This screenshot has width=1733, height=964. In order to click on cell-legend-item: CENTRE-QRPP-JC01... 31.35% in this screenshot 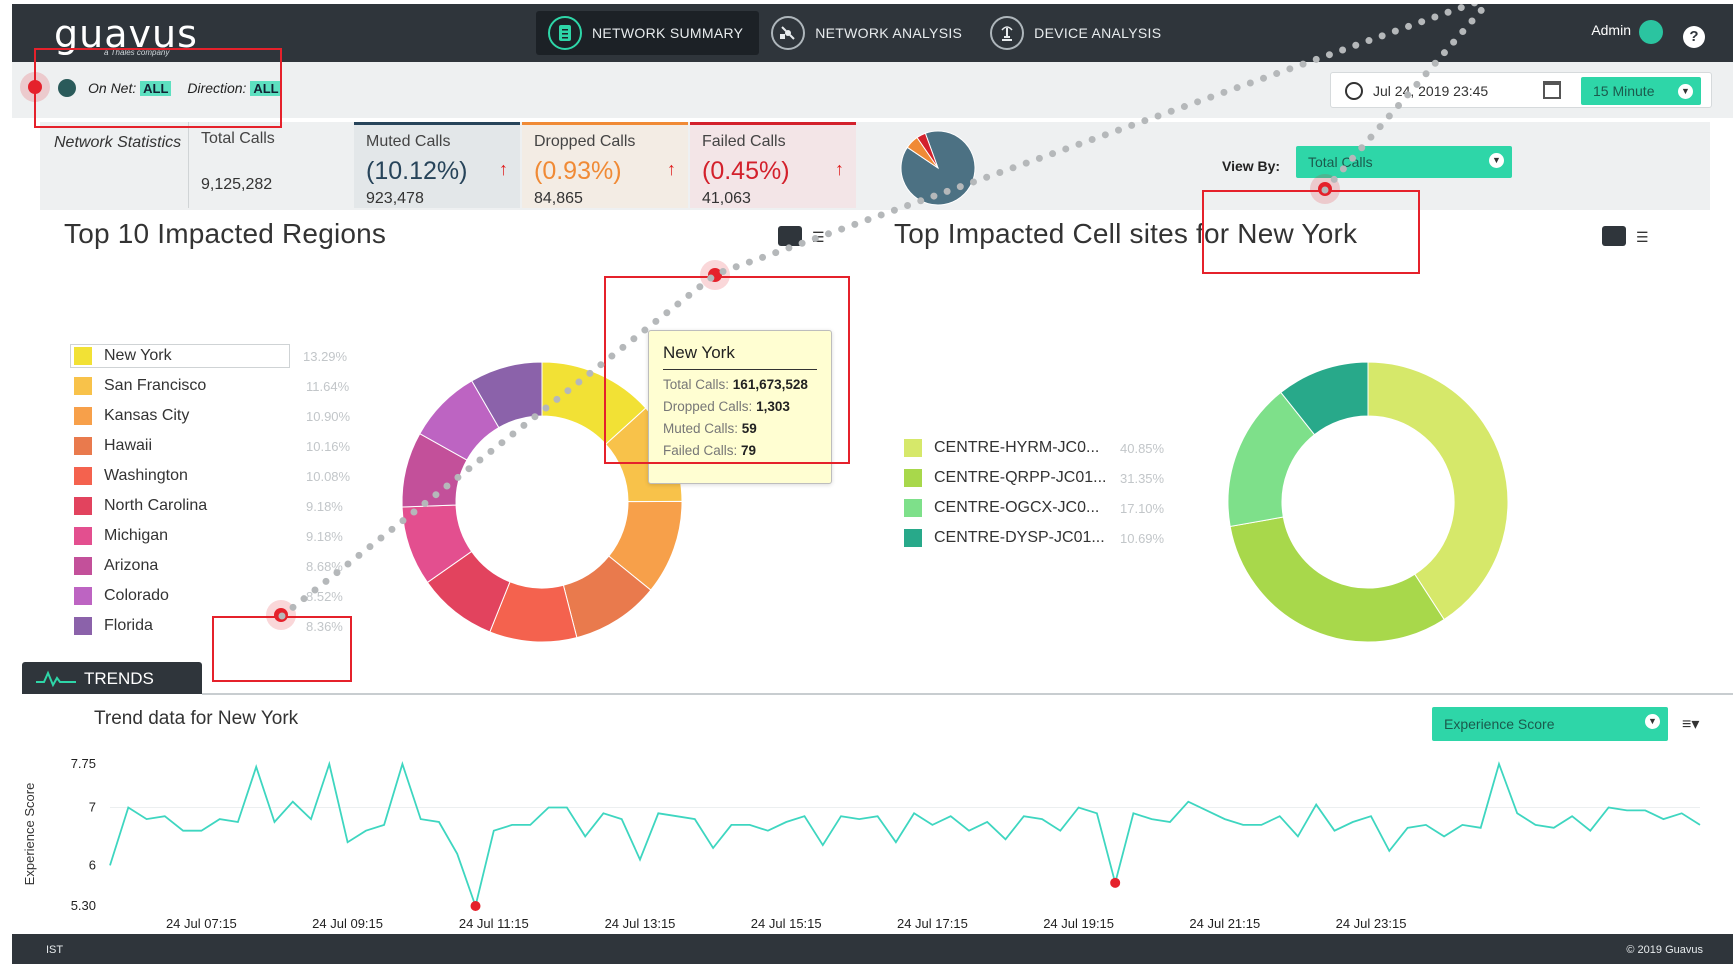, I will do `click(1034, 478)`.